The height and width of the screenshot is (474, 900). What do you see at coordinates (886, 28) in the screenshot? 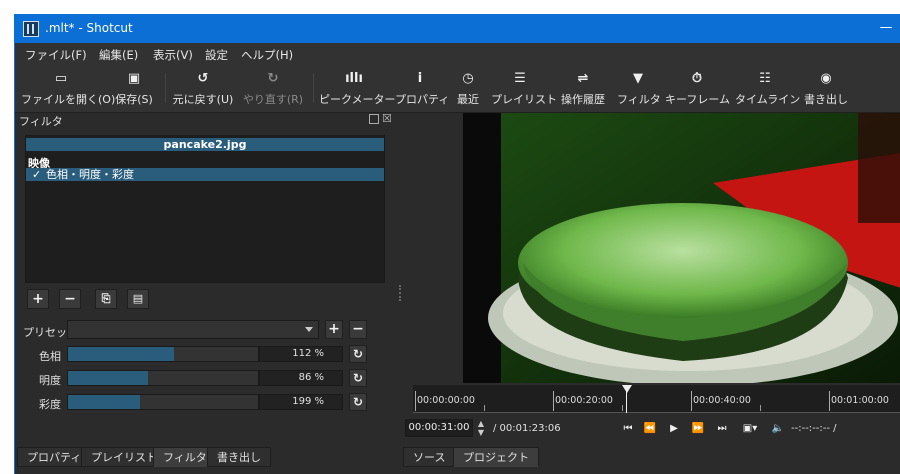
I see `minimize-button: —` at bounding box center [886, 28].